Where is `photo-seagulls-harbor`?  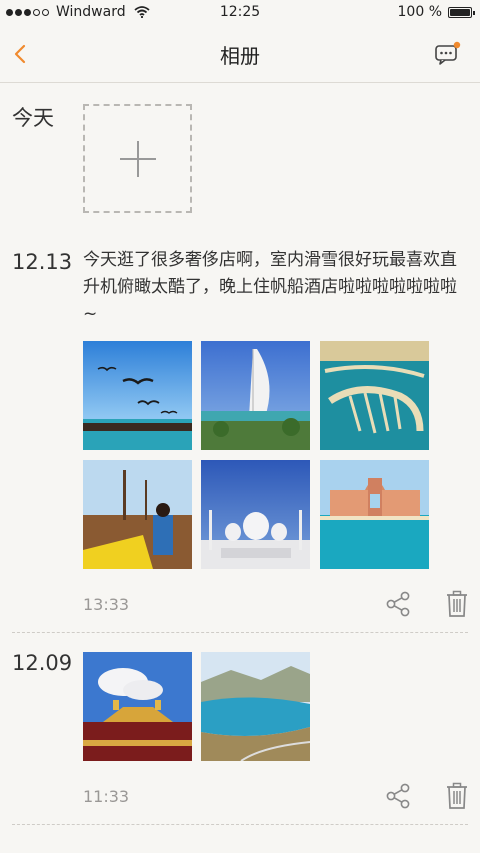 photo-seagulls-harbor is located at coordinates (137, 395).